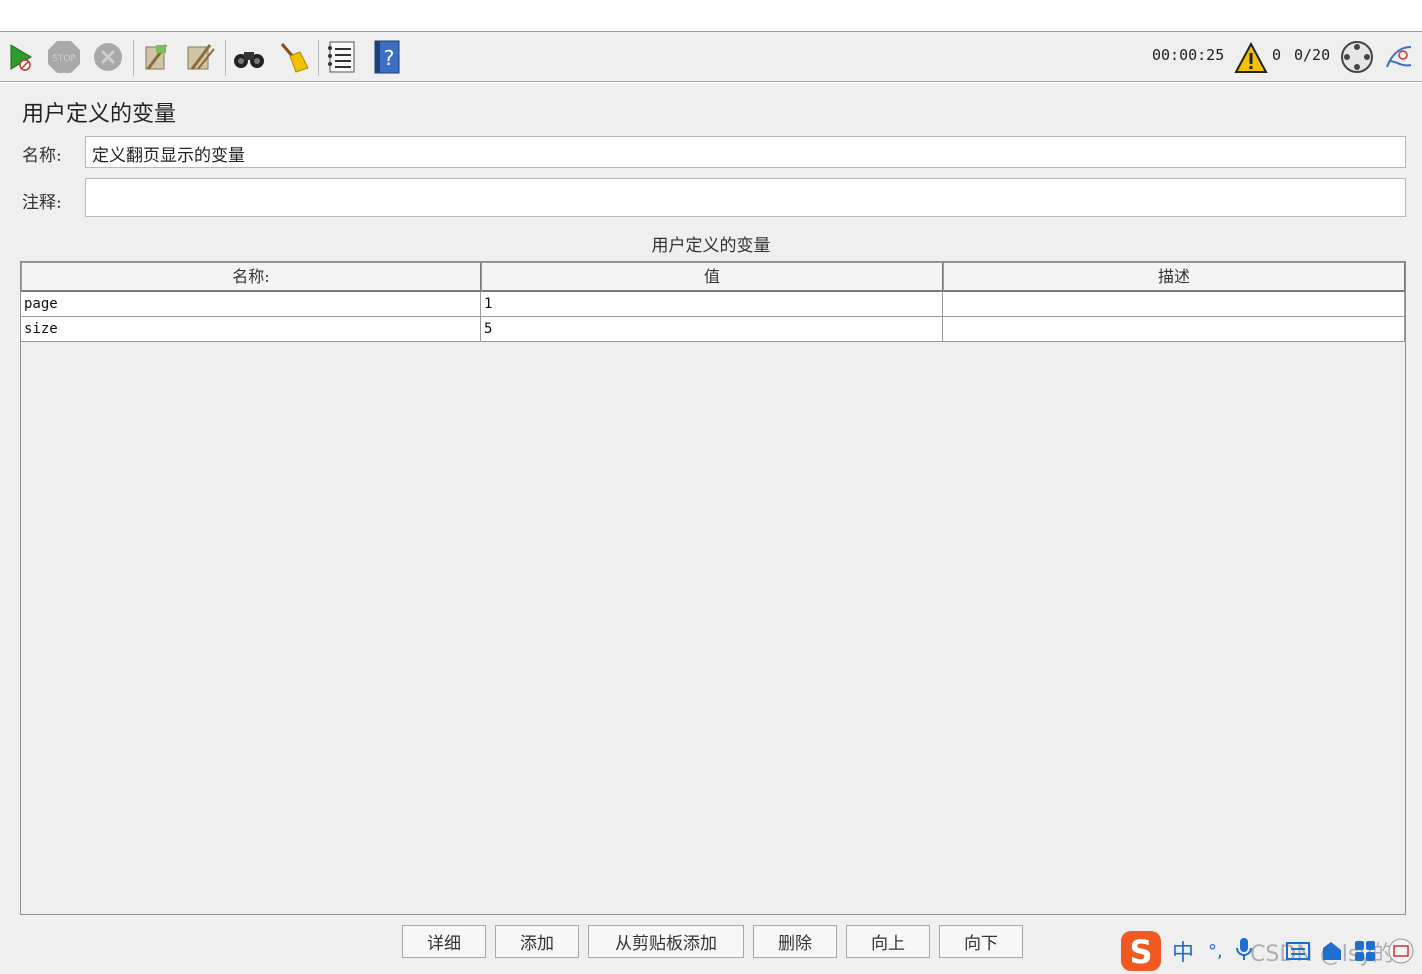 This screenshot has height=974, width=1422. I want to click on column-header-value: 值, so click(712, 277).